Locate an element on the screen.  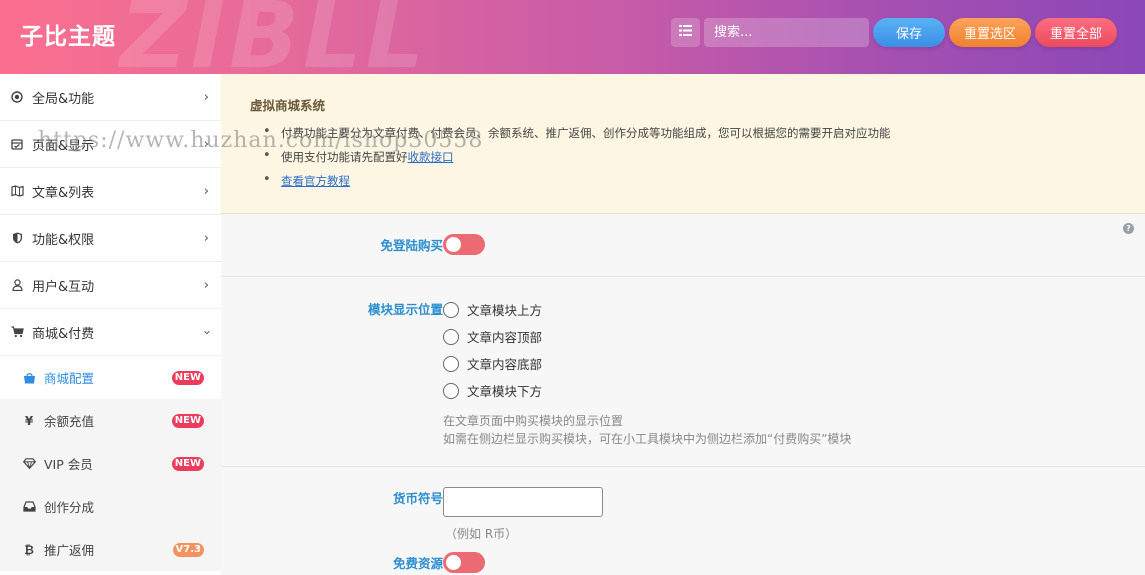
inbox-icon is located at coordinates (29, 507).